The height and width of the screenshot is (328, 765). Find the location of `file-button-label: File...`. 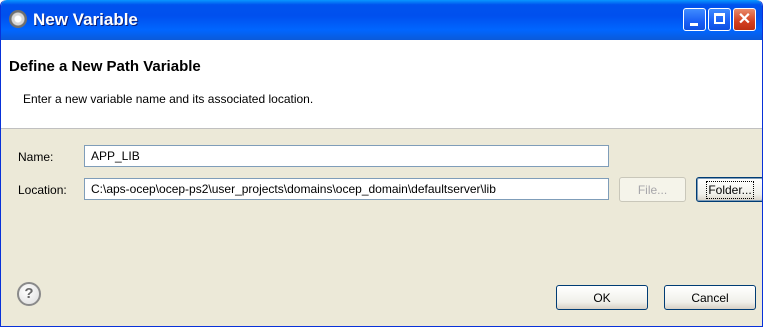

file-button-label: File... is located at coordinates (652, 189).